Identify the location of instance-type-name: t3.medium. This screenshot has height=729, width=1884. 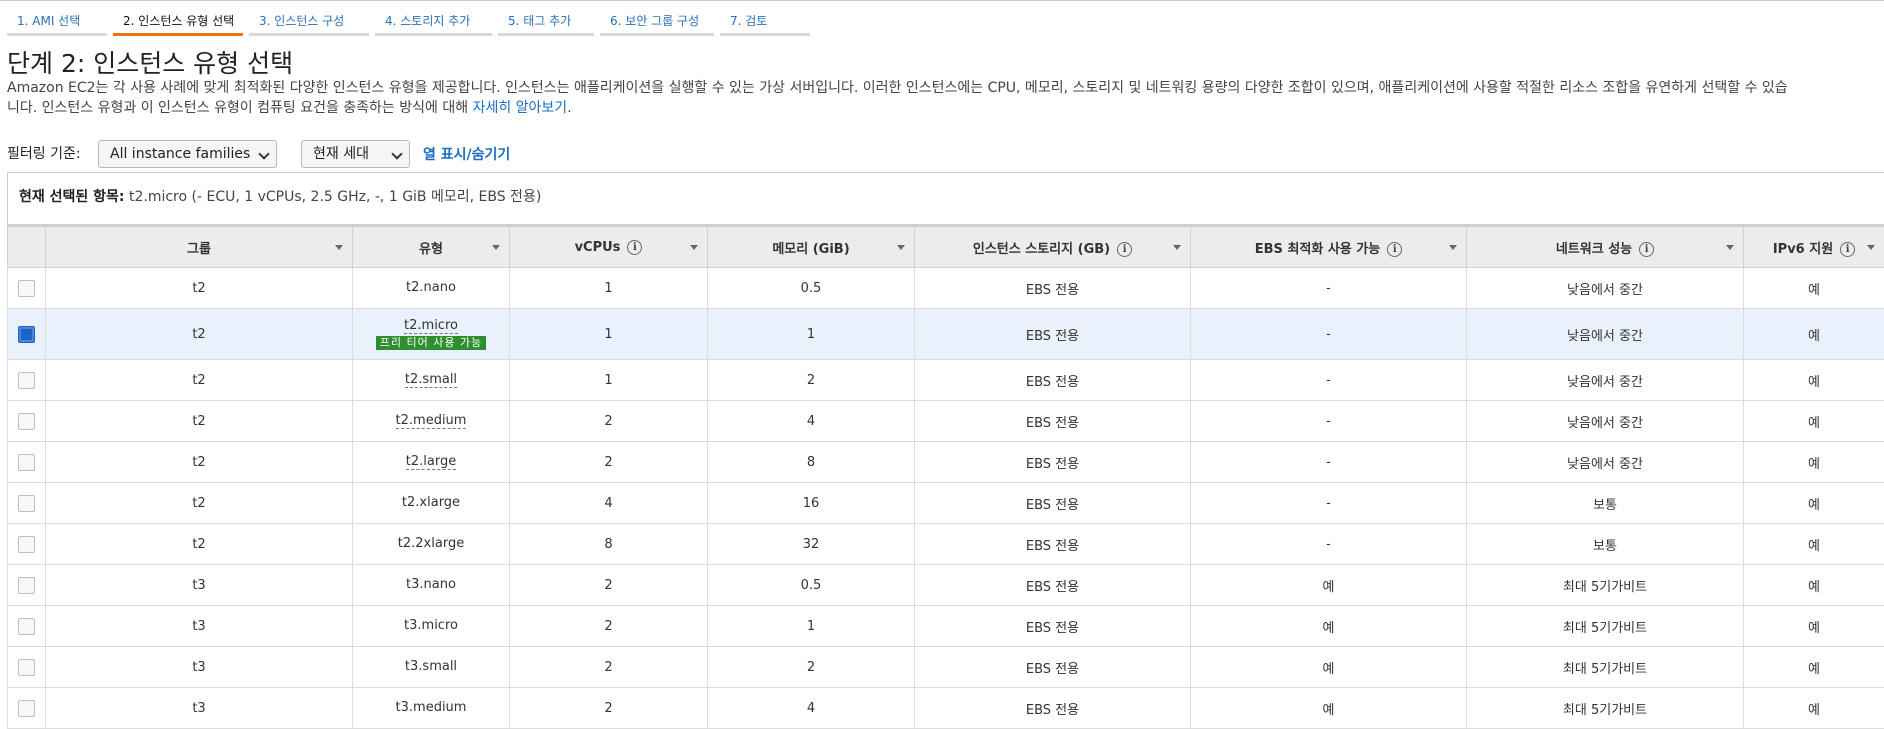
(431, 707).